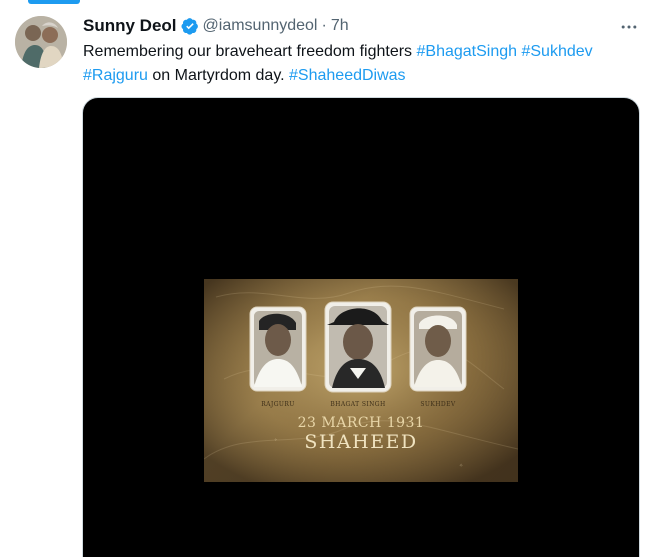 The height and width of the screenshot is (557, 655). I want to click on hashtag-bhagatsingh: #BhagatSingh, so click(467, 51).